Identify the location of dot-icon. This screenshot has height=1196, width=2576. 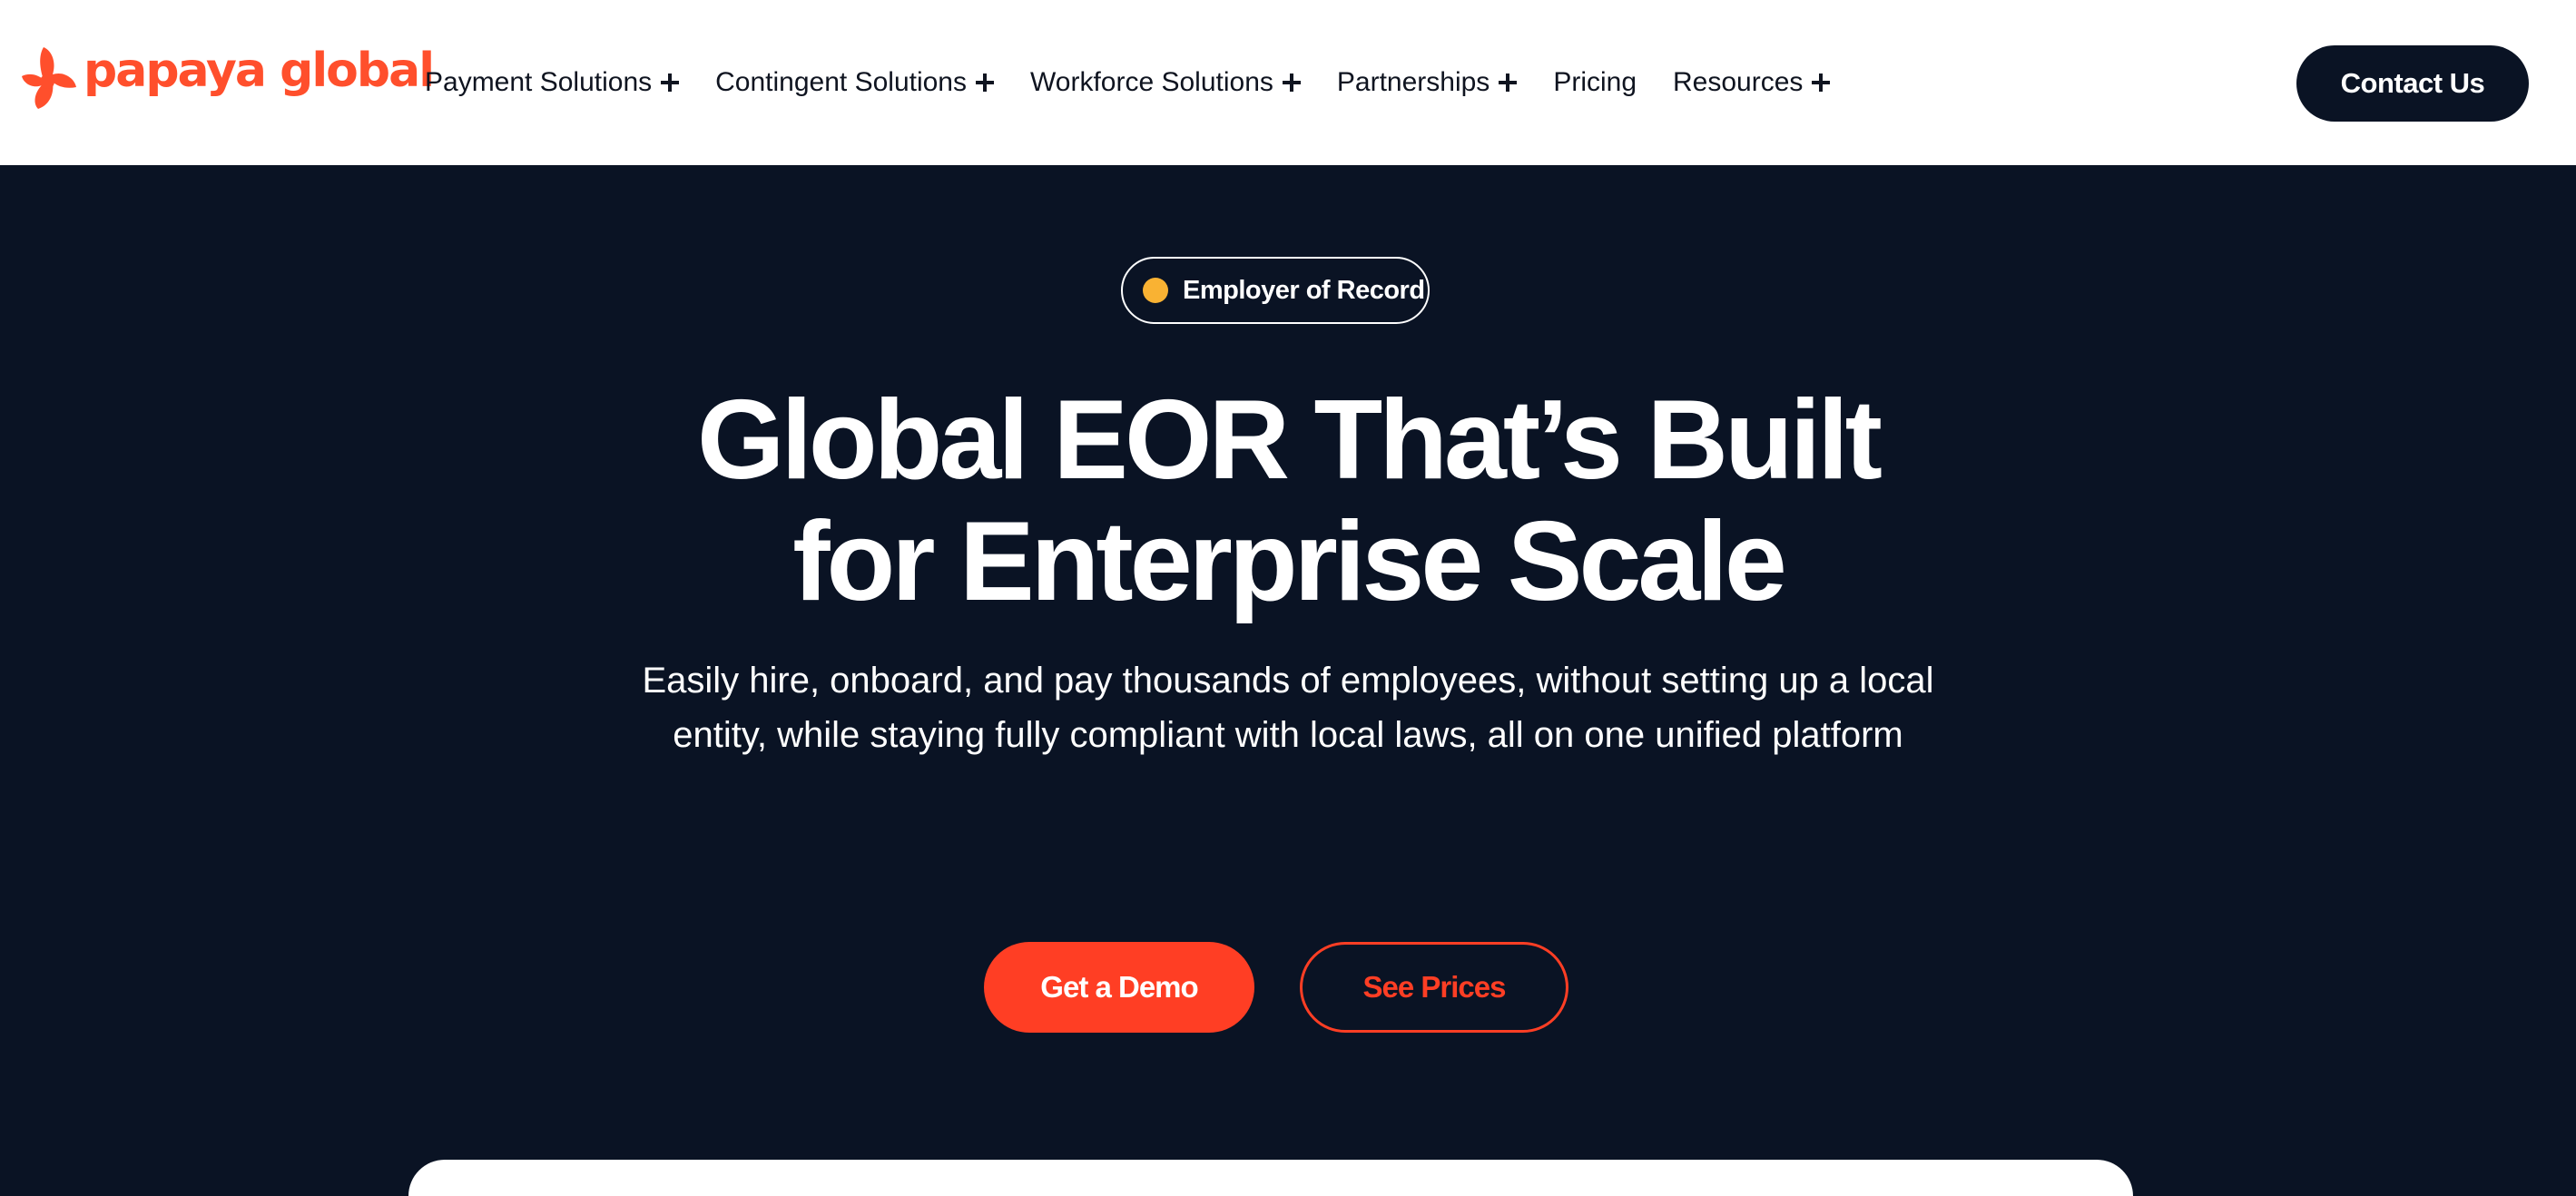
(1155, 290).